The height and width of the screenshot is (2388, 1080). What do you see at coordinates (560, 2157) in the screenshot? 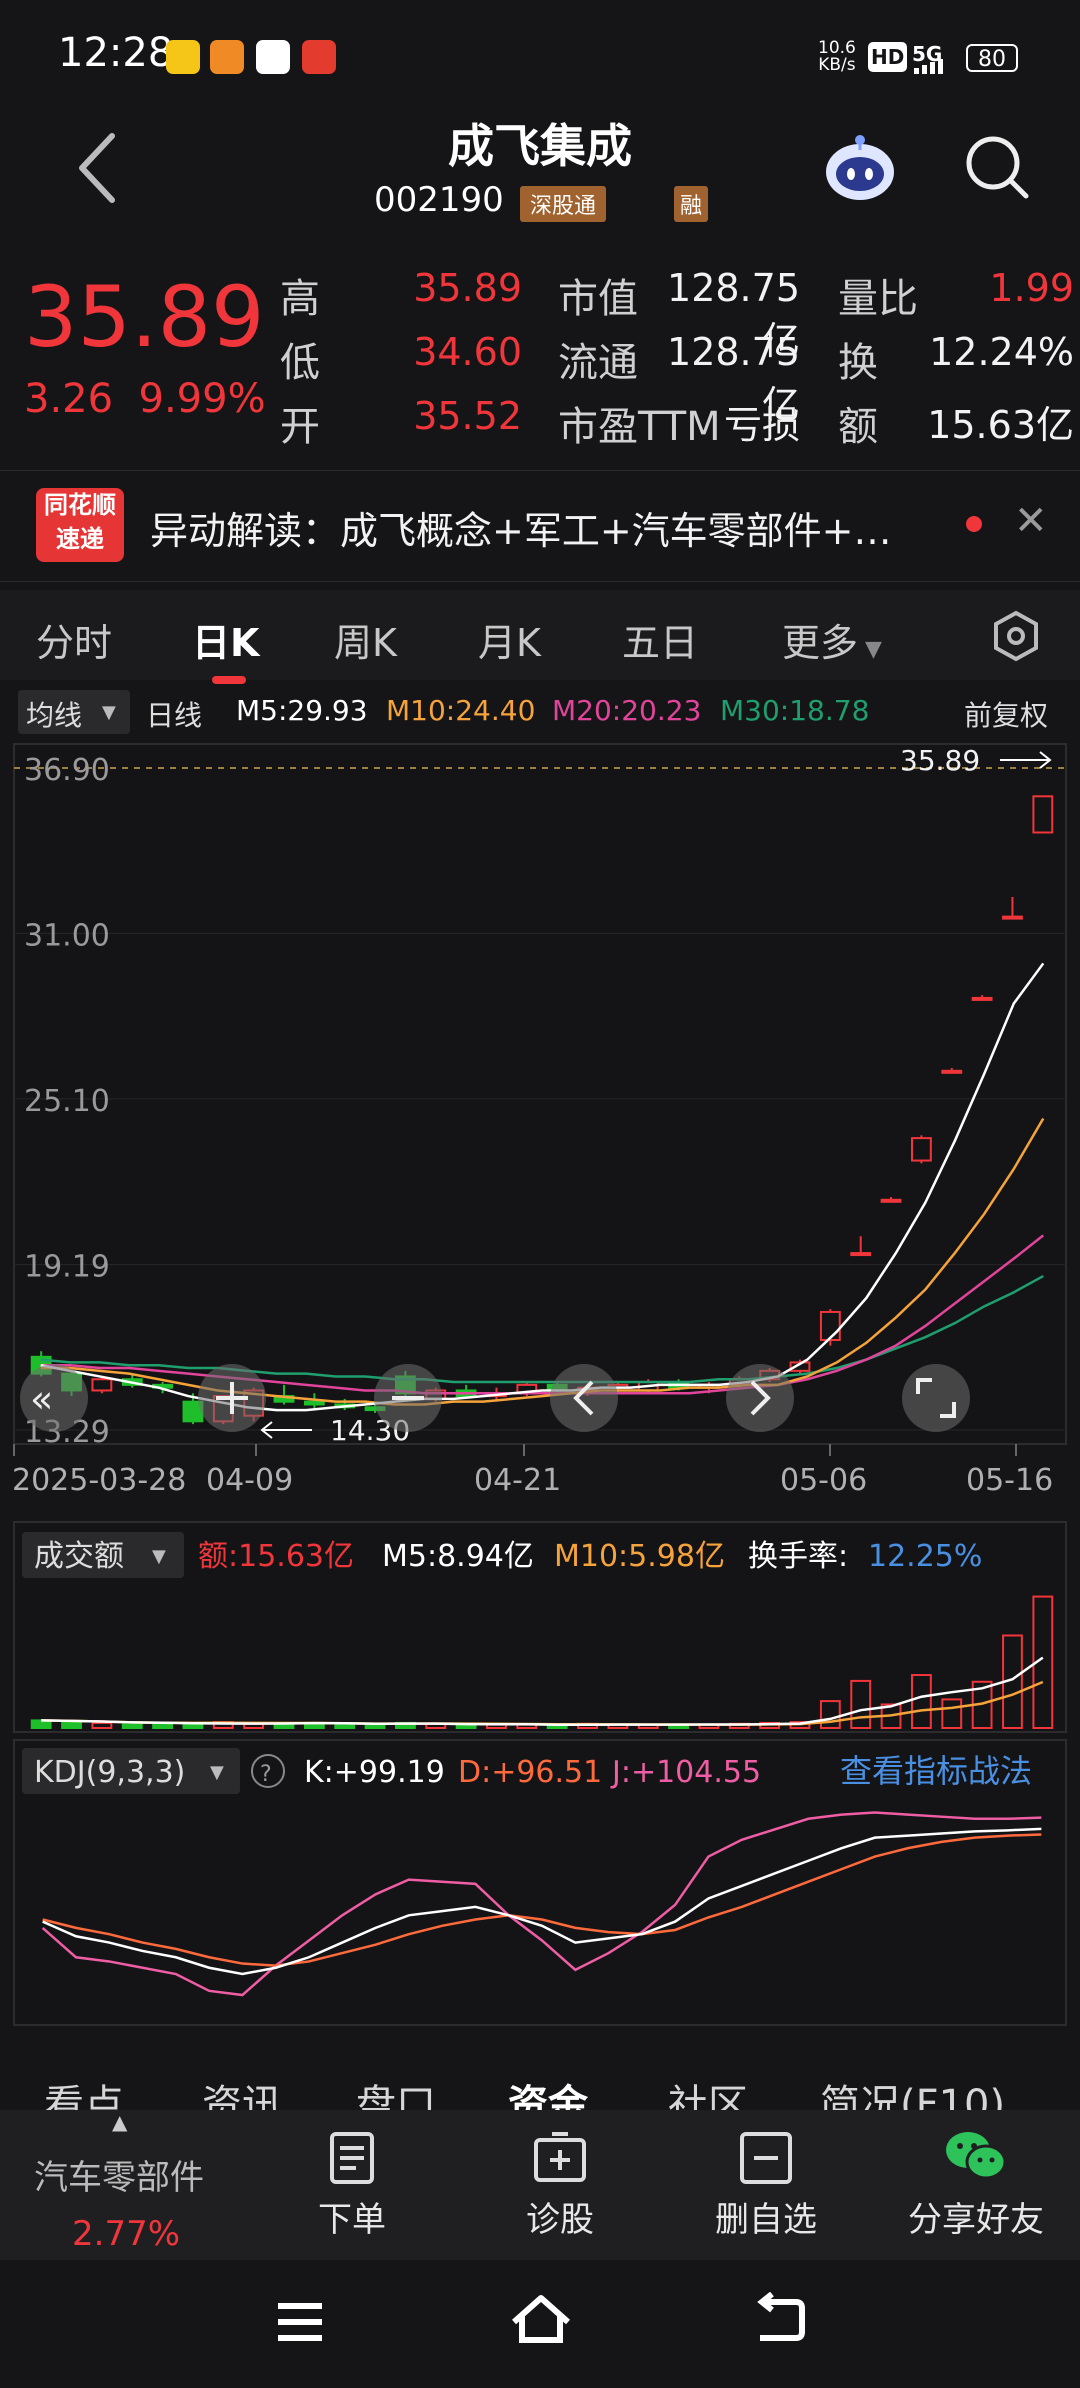
I see `diagnose-stock-icon` at bounding box center [560, 2157].